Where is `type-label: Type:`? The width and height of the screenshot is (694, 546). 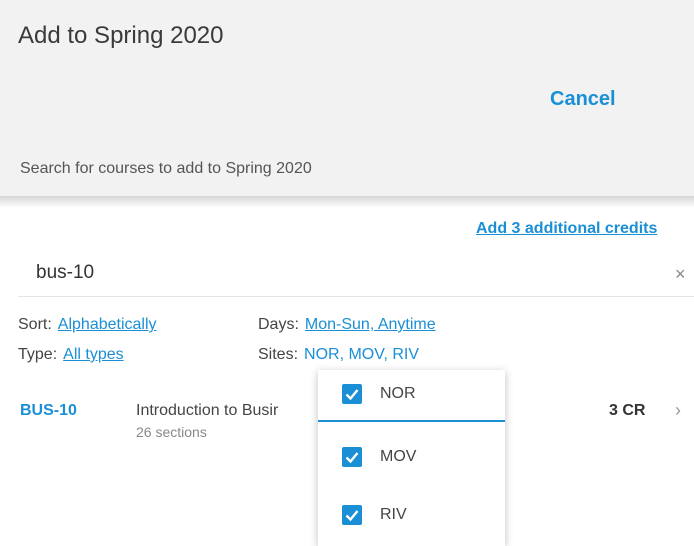 type-label: Type: is located at coordinates (38, 354).